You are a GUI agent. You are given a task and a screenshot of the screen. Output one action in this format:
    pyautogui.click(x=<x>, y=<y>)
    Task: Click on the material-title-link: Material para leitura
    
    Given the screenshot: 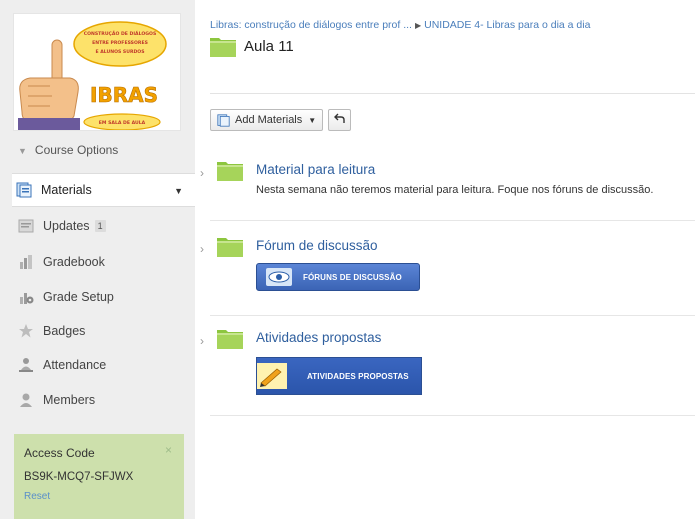 What is the action you would take?
    pyautogui.click(x=315, y=169)
    